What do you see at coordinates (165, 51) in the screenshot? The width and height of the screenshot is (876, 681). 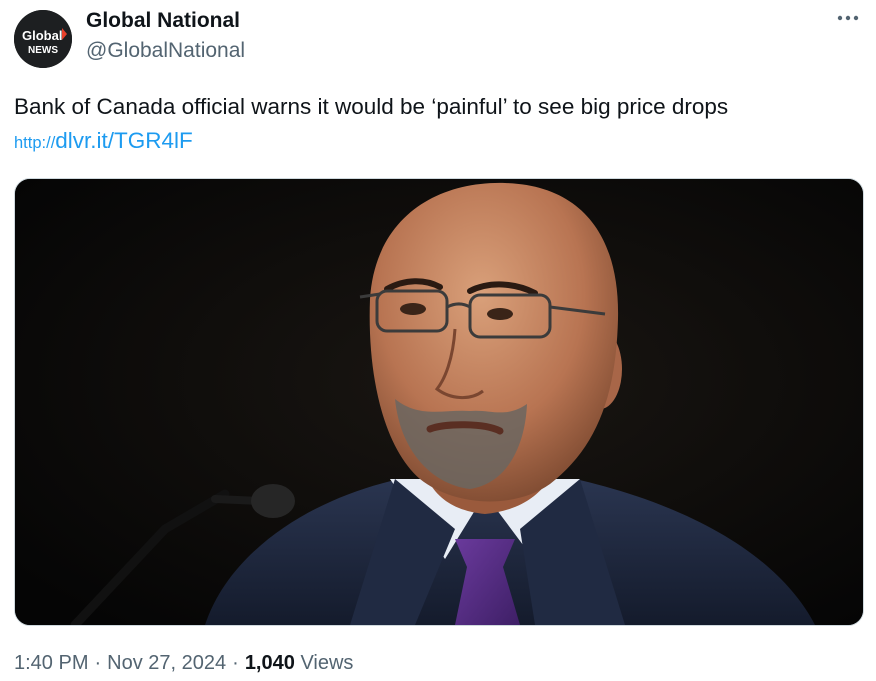 I see `user-handle: @GlobalNational` at bounding box center [165, 51].